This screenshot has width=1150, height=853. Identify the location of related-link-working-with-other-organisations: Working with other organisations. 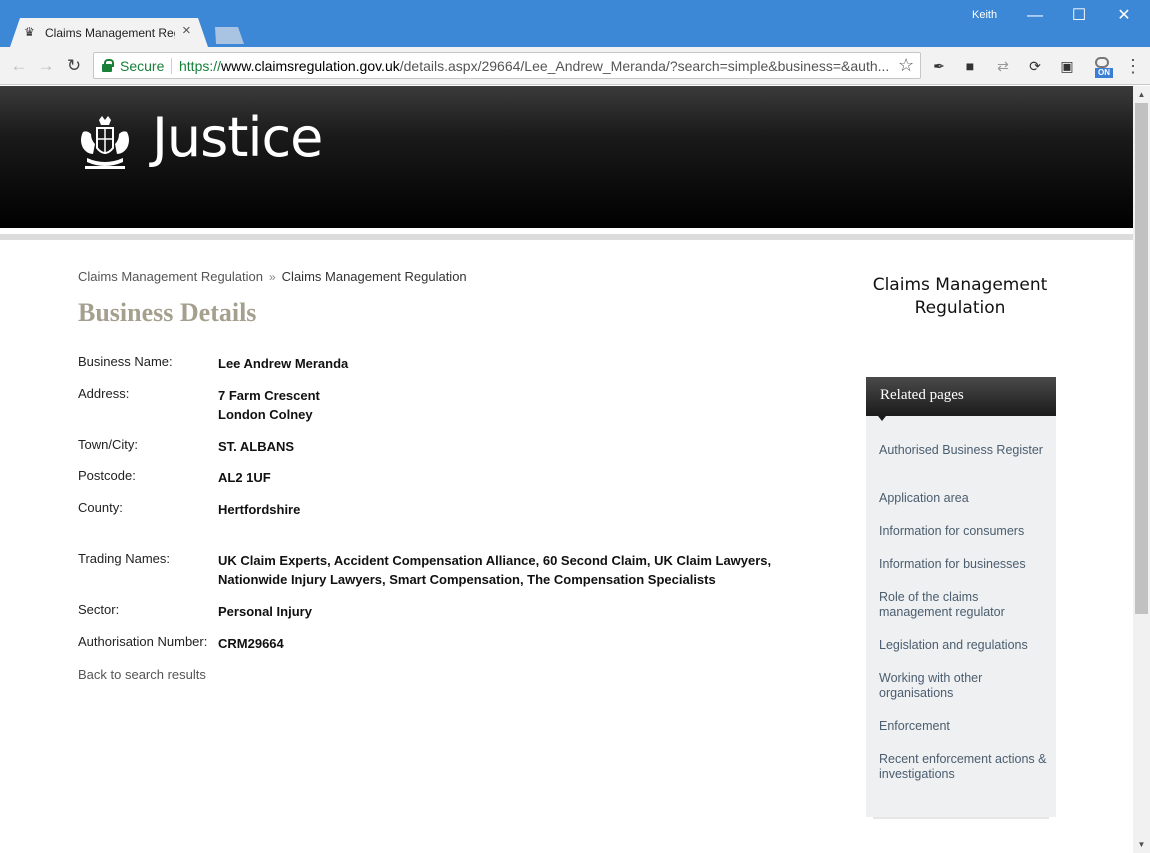
(964, 686).